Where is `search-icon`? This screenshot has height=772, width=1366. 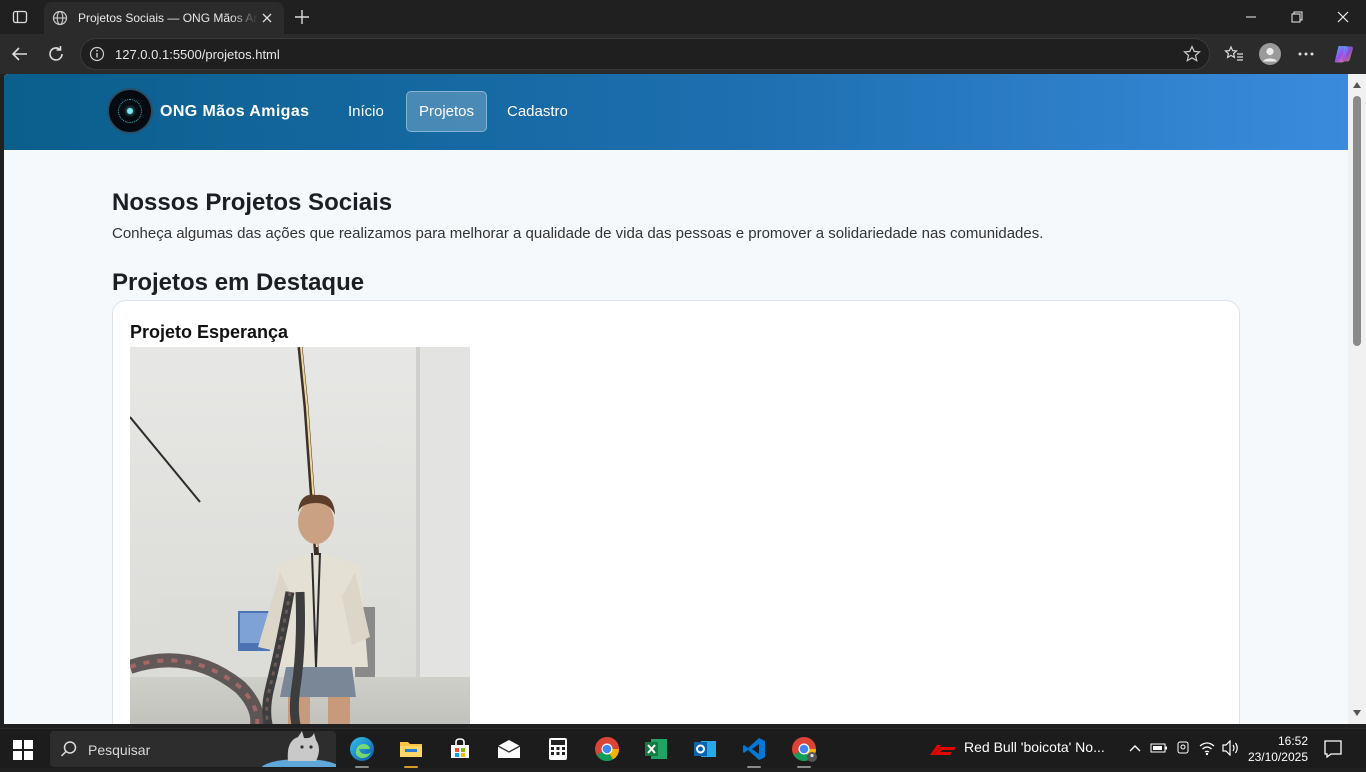
search-icon is located at coordinates (69, 749).